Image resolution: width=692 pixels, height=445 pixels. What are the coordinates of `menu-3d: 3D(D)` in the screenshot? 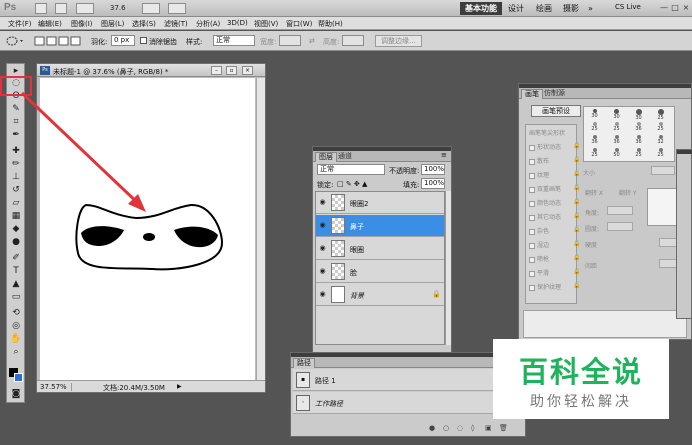 It's located at (237, 23).